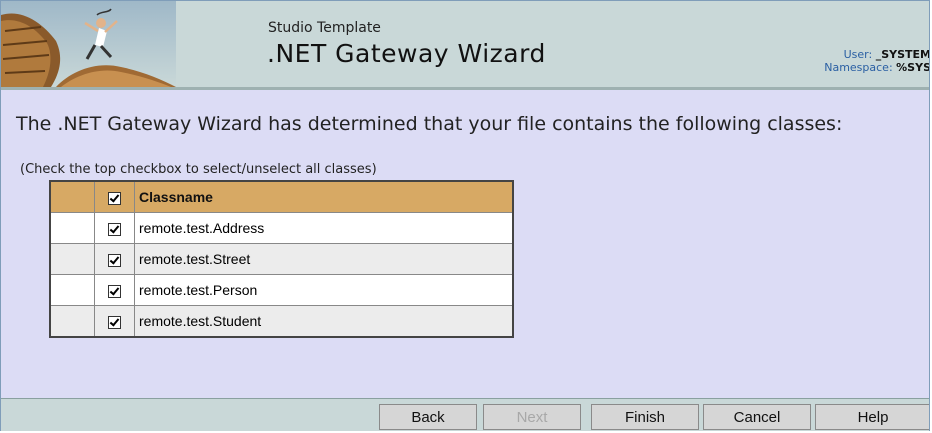  I want to click on next-button: Next, so click(532, 417).